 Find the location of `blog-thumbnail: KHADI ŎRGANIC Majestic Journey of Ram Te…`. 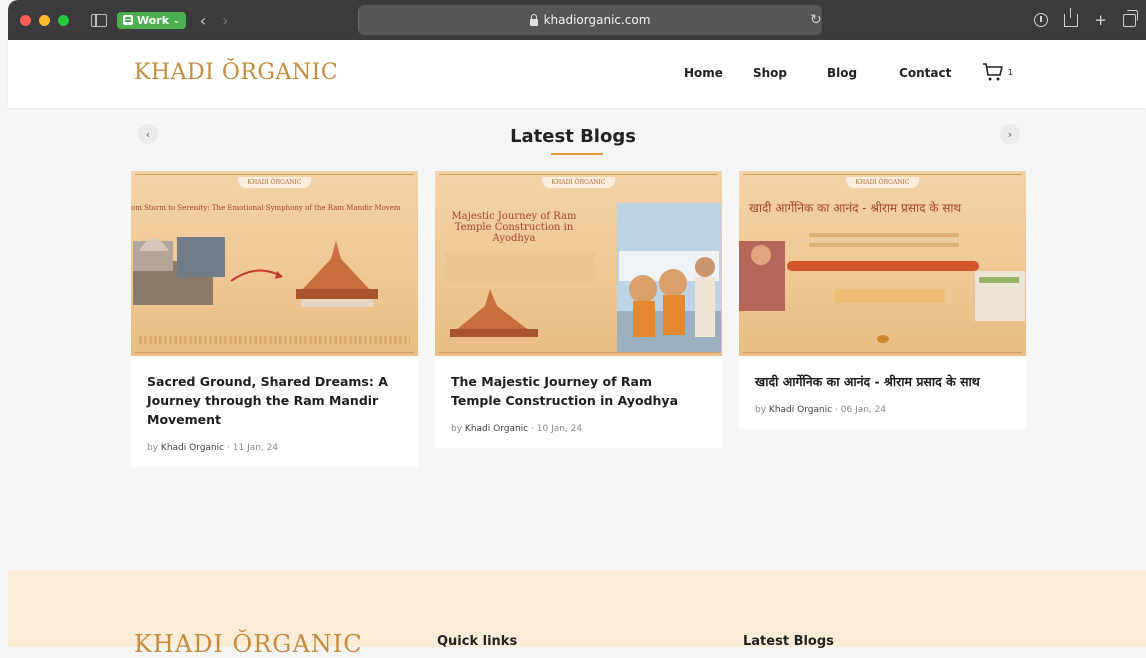

blog-thumbnail: KHADI ŎRGANIC Majestic Journey of Ram Te… is located at coordinates (578, 263).